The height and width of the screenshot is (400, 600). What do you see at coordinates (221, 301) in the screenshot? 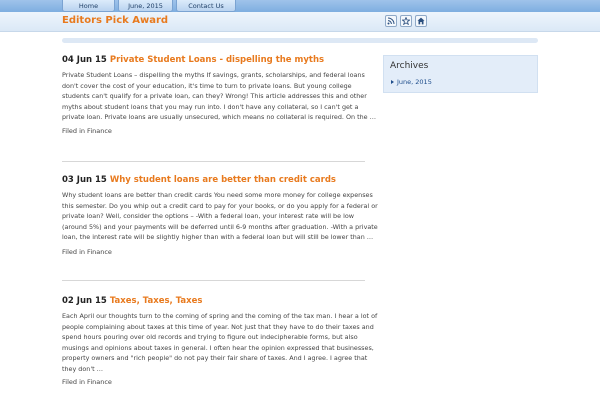
I see `post-title: 02 Jun 15 Taxes, Taxes, Taxes` at bounding box center [221, 301].